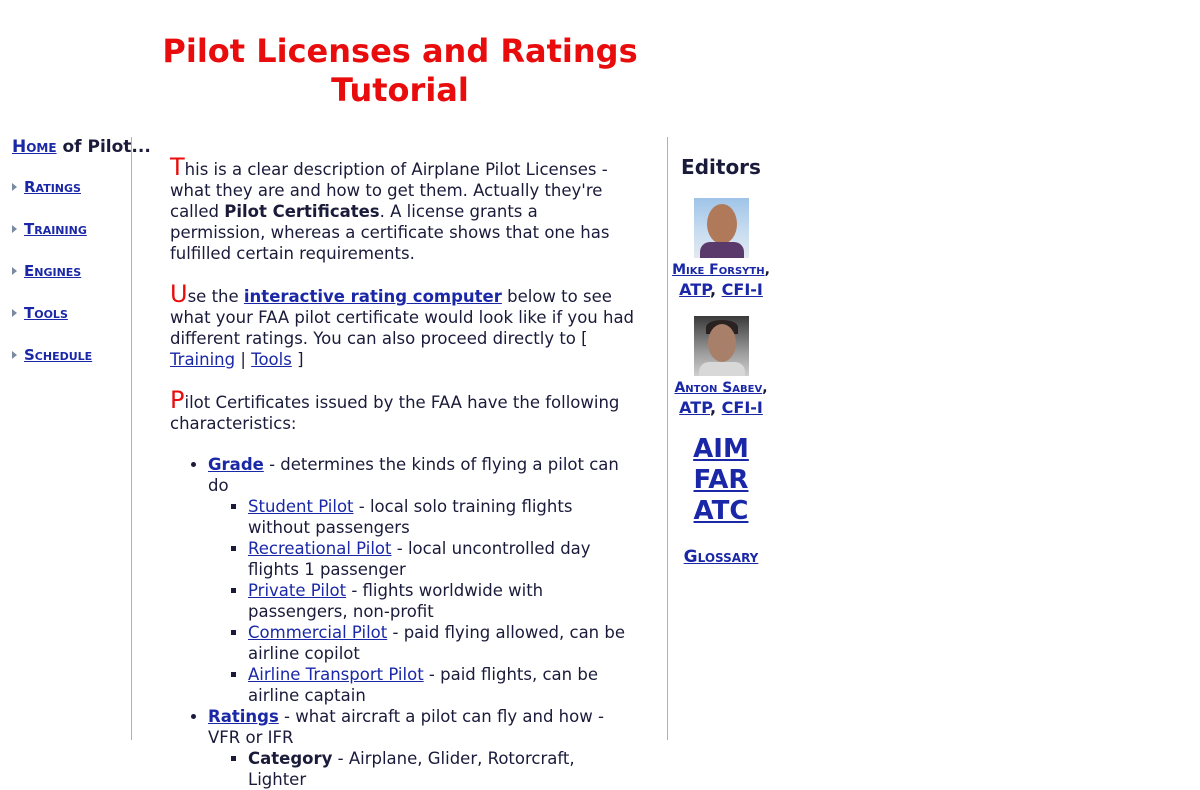  What do you see at coordinates (177, 167) in the screenshot?
I see `drop-cap: T` at bounding box center [177, 167].